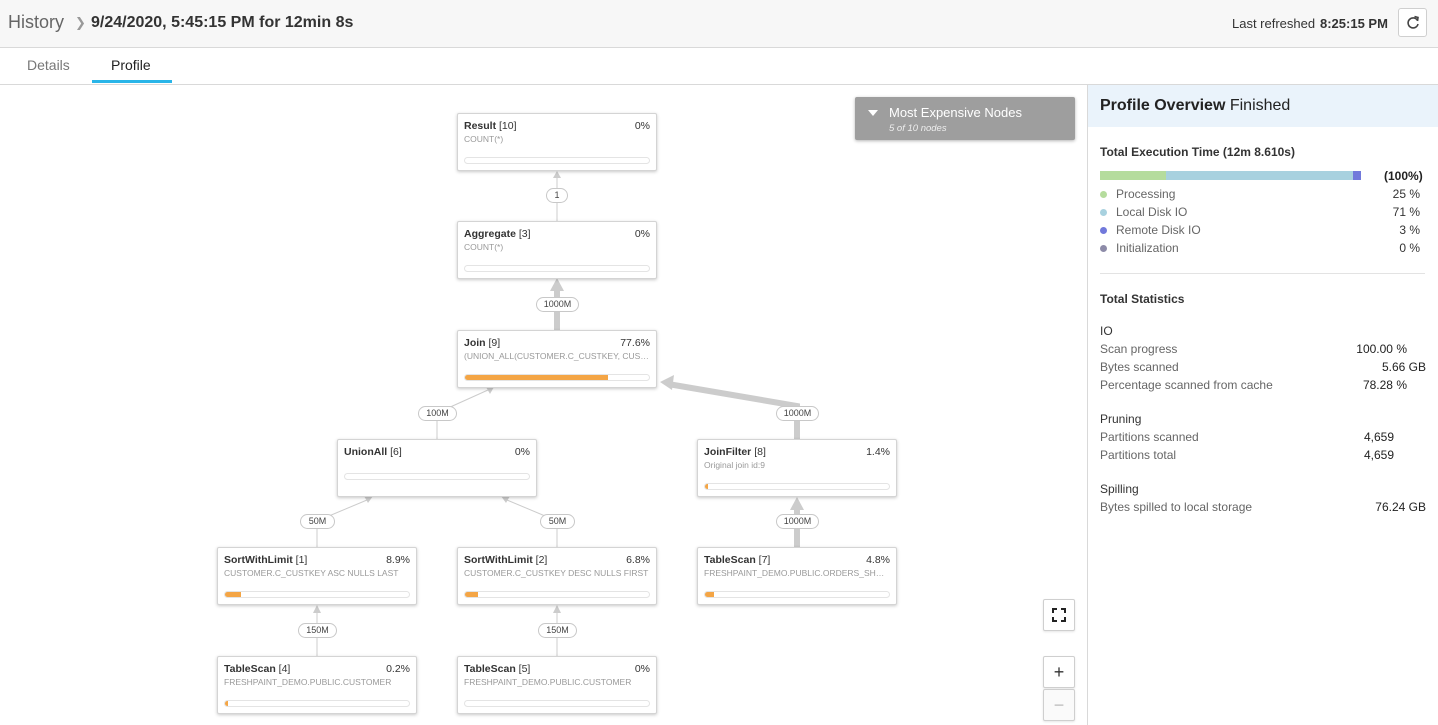  I want to click on node-id: [8], so click(760, 452).